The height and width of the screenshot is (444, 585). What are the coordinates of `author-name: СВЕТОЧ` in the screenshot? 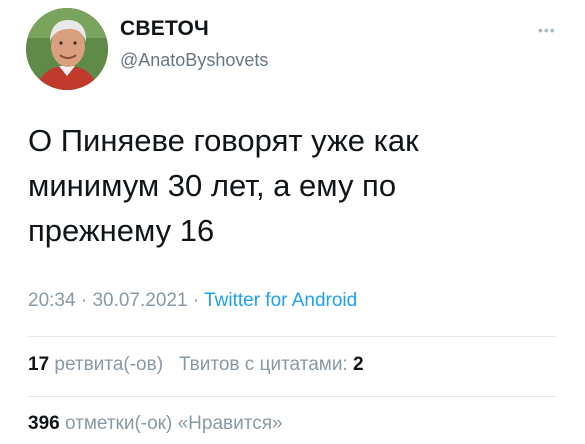 It's located at (164, 29).